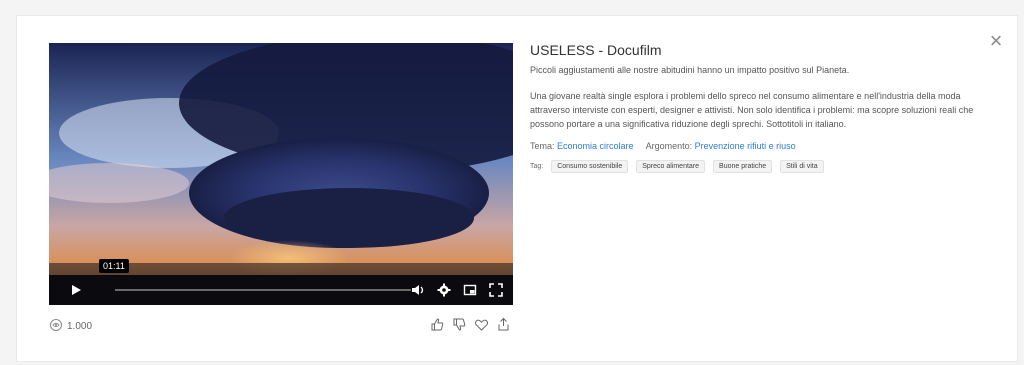 The height and width of the screenshot is (365, 1024). What do you see at coordinates (114, 266) in the screenshot?
I see `current-time-tooltip: 01:11` at bounding box center [114, 266].